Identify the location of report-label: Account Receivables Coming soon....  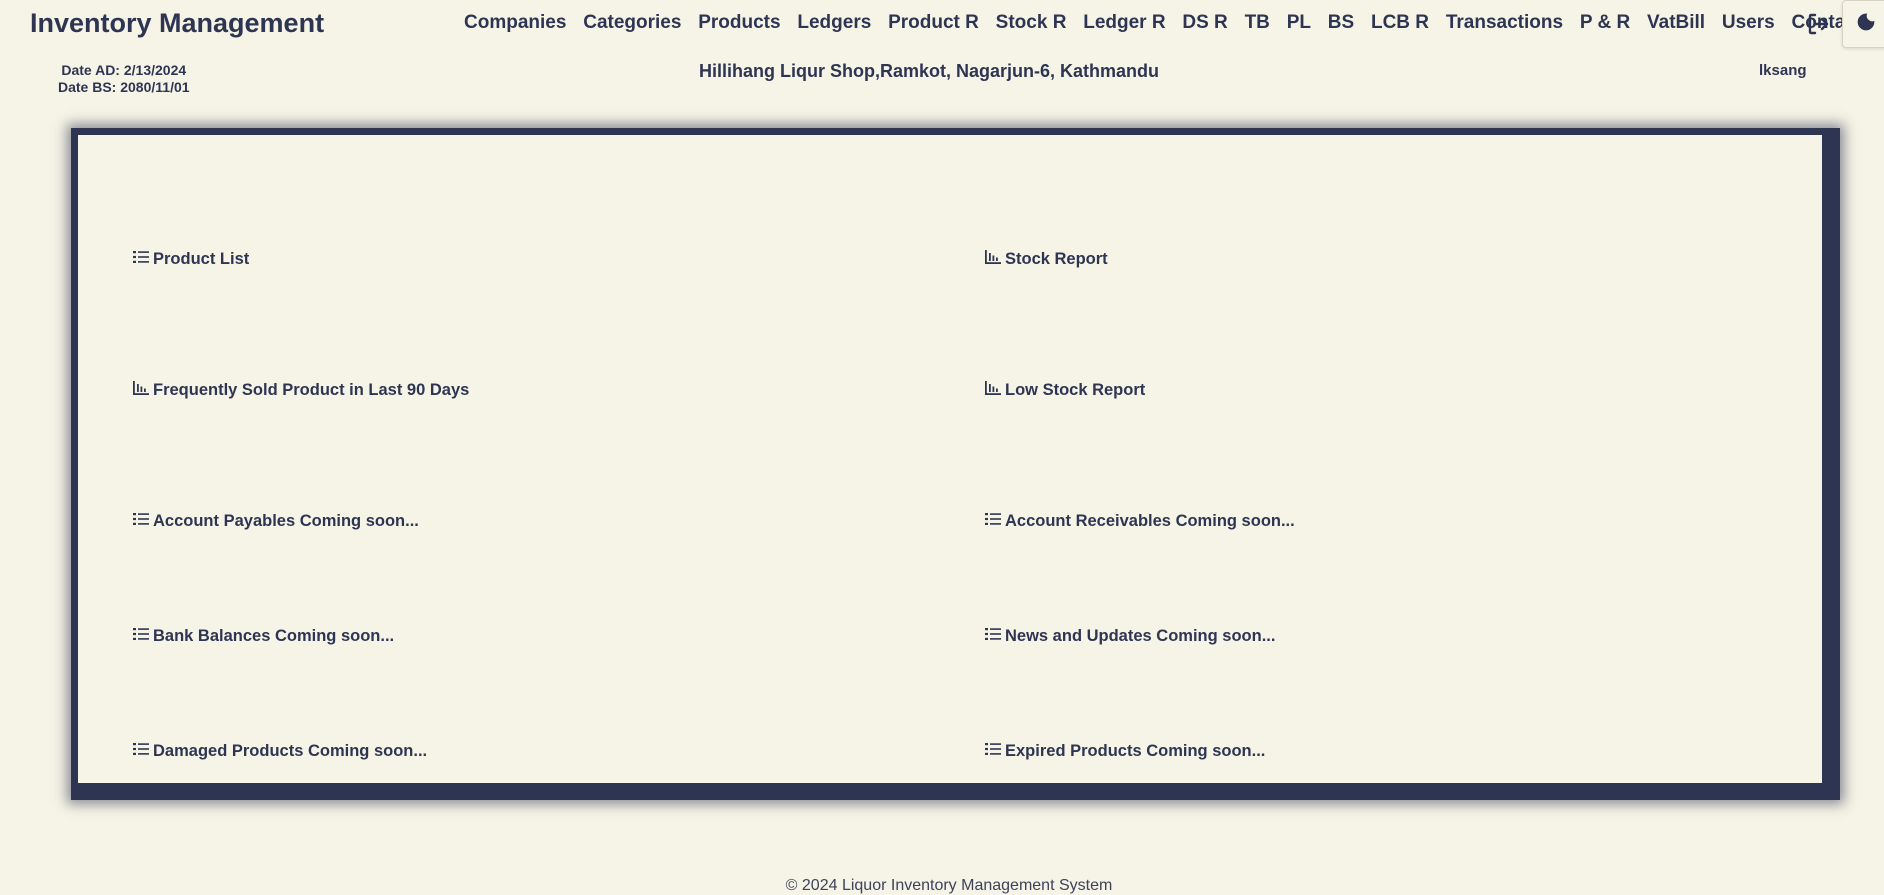
(1150, 521).